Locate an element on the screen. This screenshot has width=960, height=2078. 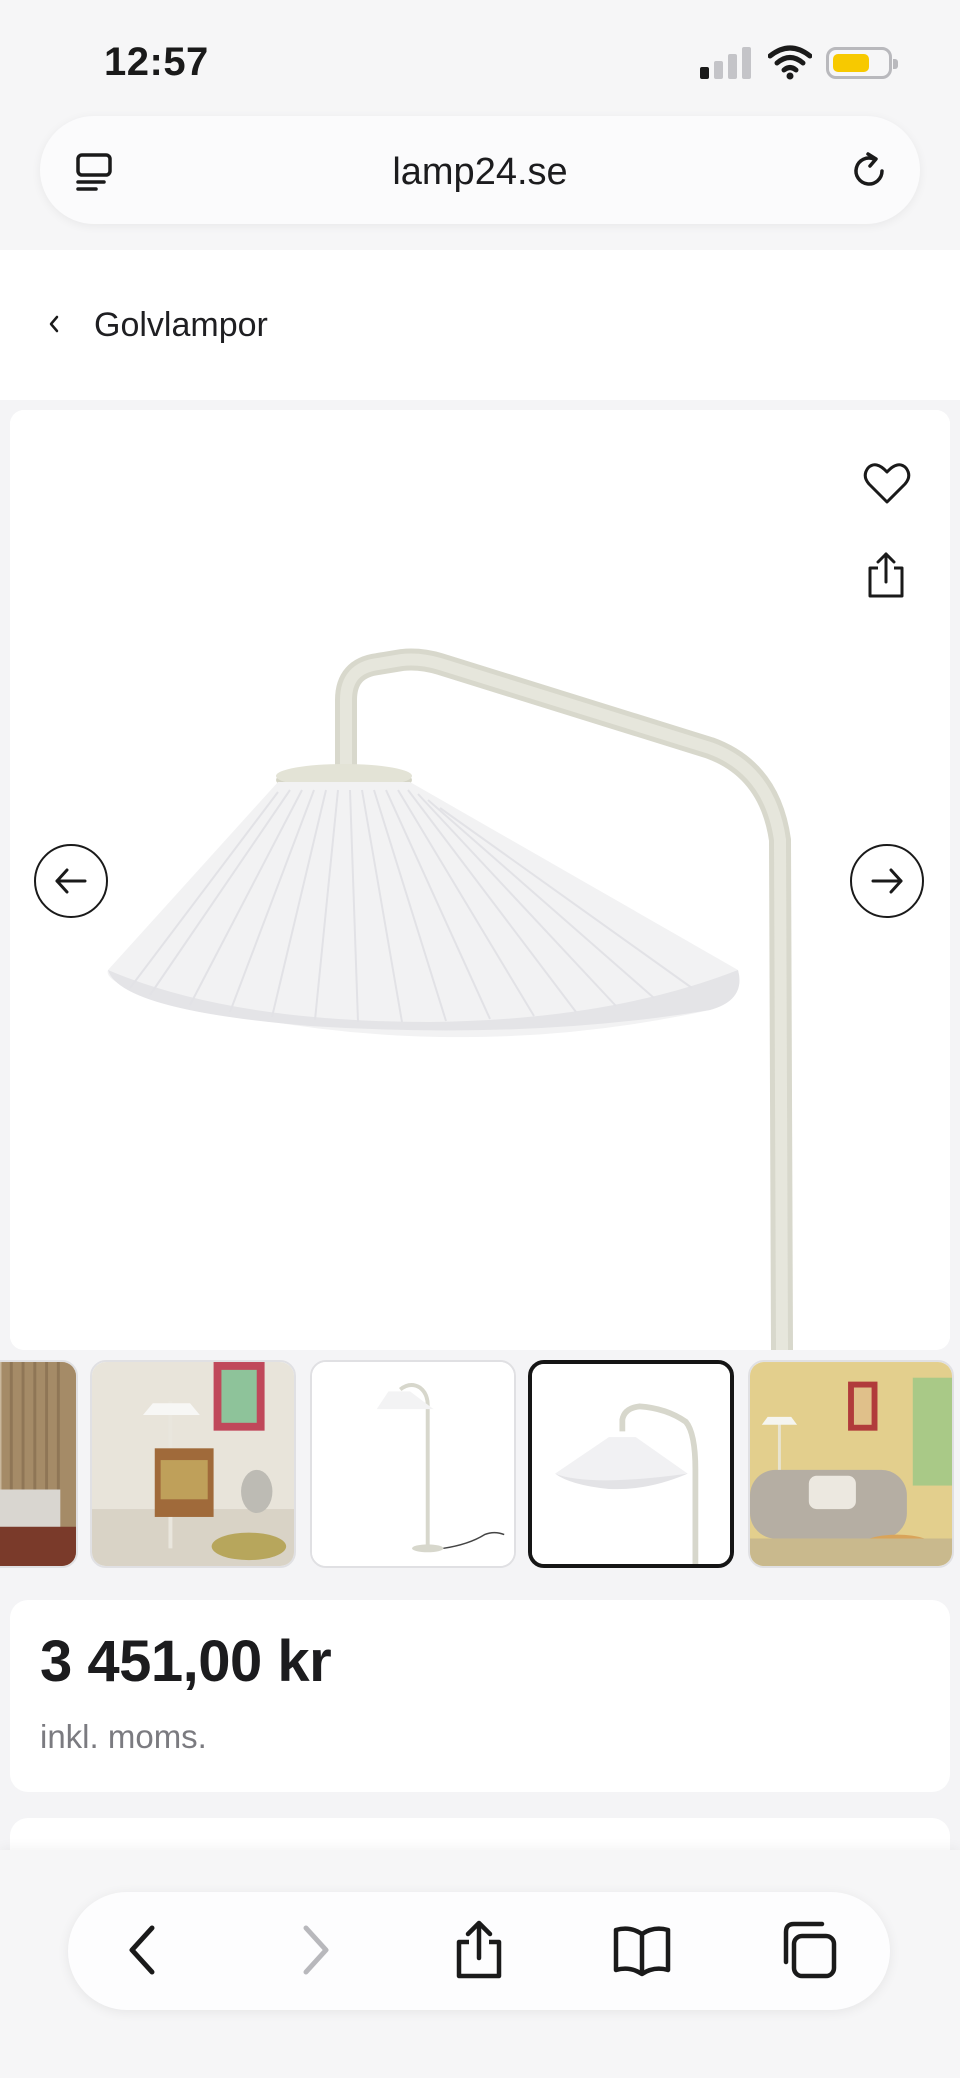
back-icon is located at coordinates (142, 1950).